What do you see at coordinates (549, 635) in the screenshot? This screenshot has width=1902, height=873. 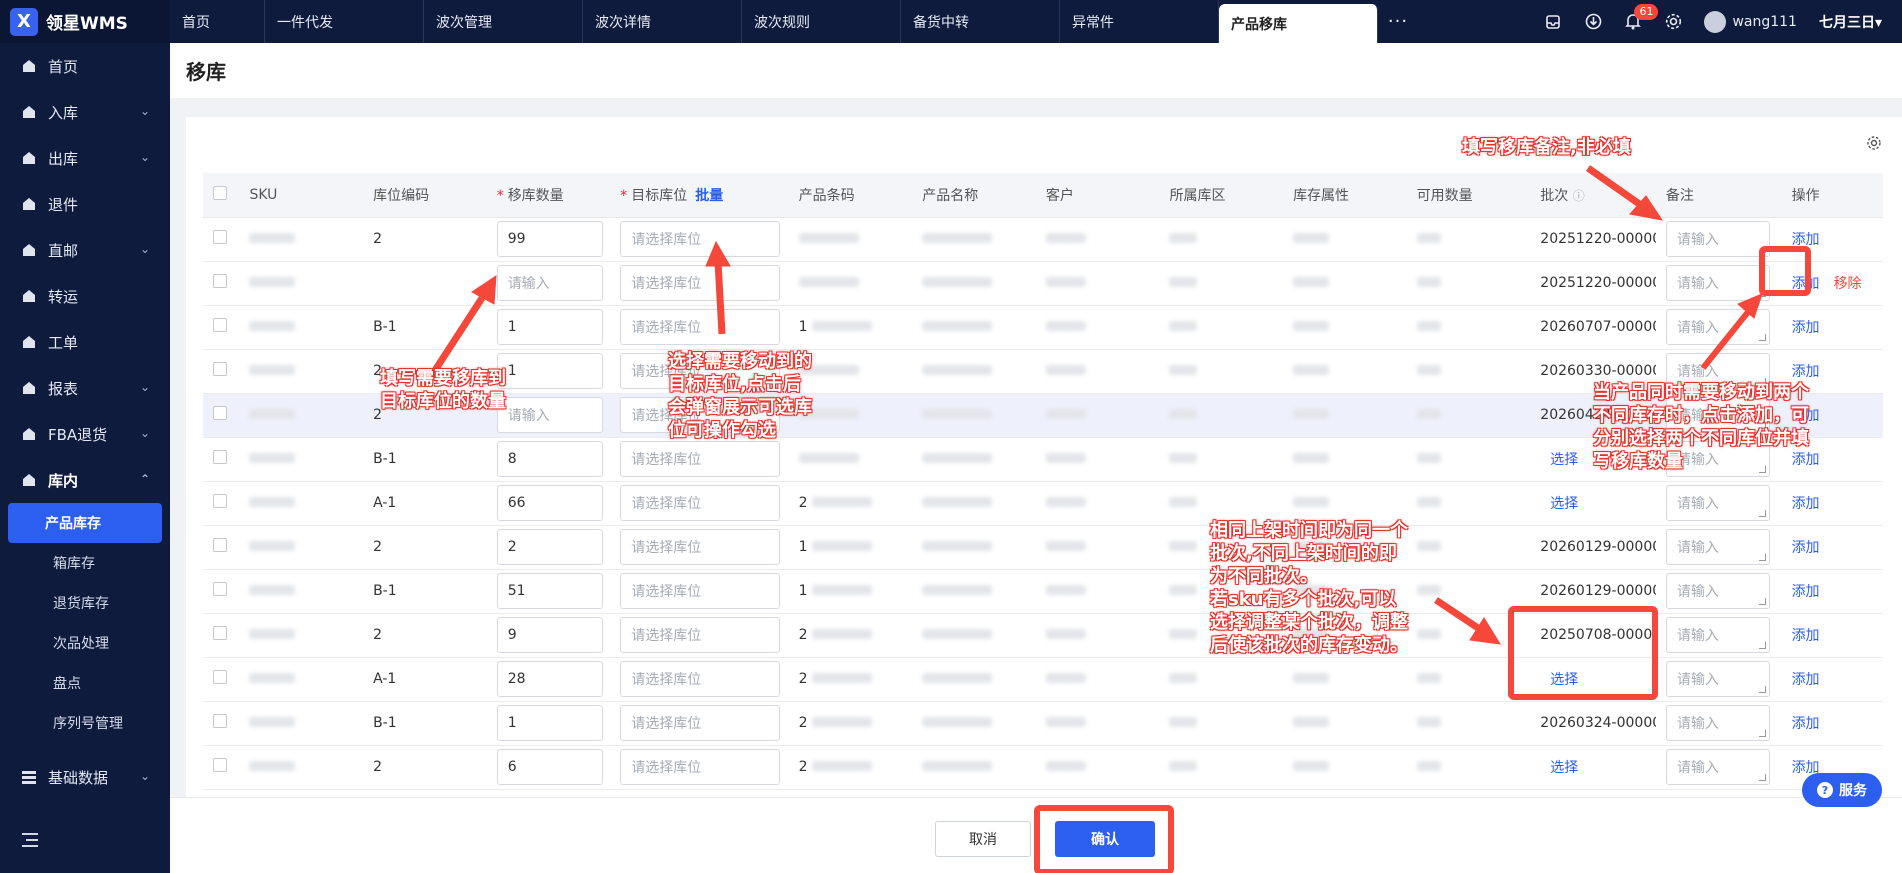 I see `qty-input: 9` at bounding box center [549, 635].